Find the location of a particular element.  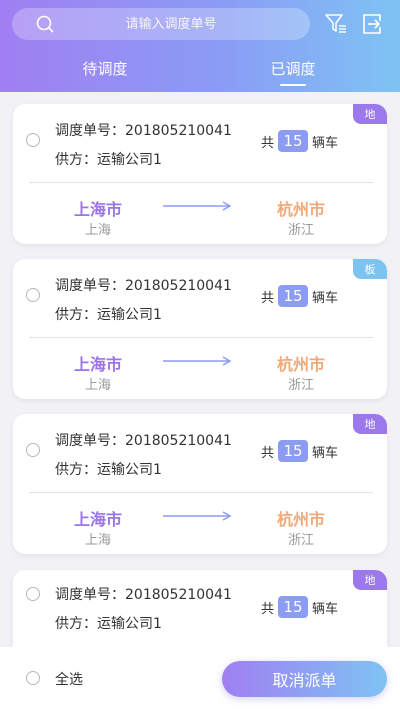

exit-button is located at coordinates (372, 24).